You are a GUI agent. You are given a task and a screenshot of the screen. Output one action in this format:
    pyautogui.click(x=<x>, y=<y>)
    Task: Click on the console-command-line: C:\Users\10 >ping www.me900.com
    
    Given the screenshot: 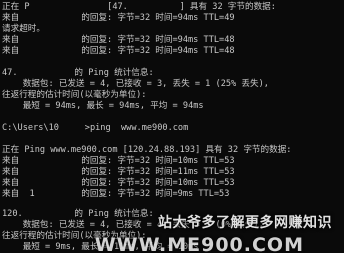 What is the action you would take?
    pyautogui.click(x=95, y=128)
    